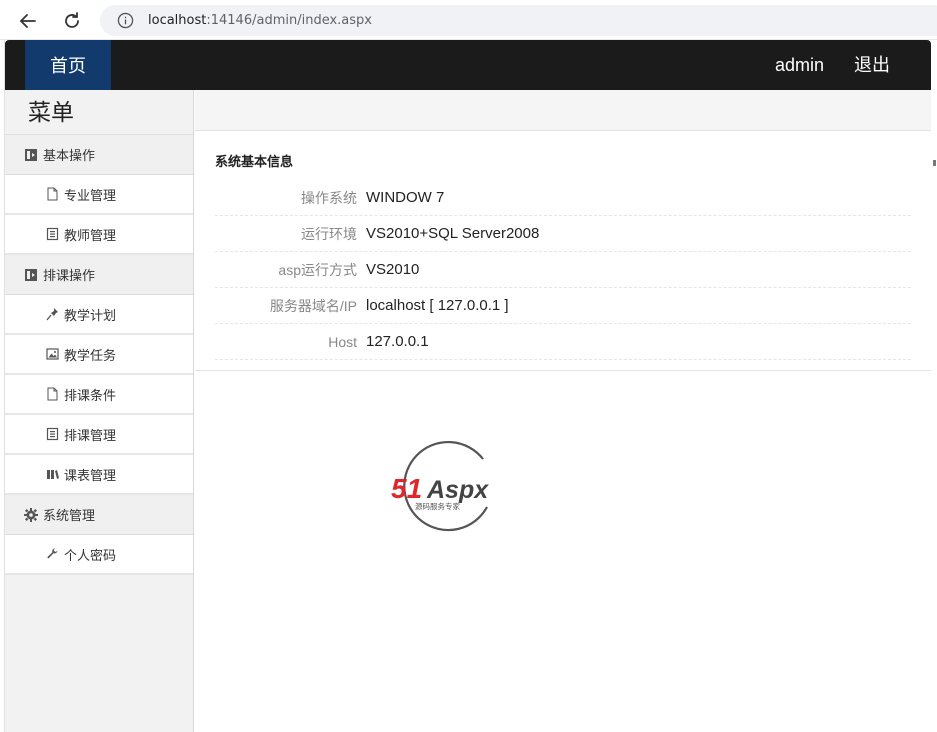  I want to click on menu-group-label: 系统管理, so click(69, 515).